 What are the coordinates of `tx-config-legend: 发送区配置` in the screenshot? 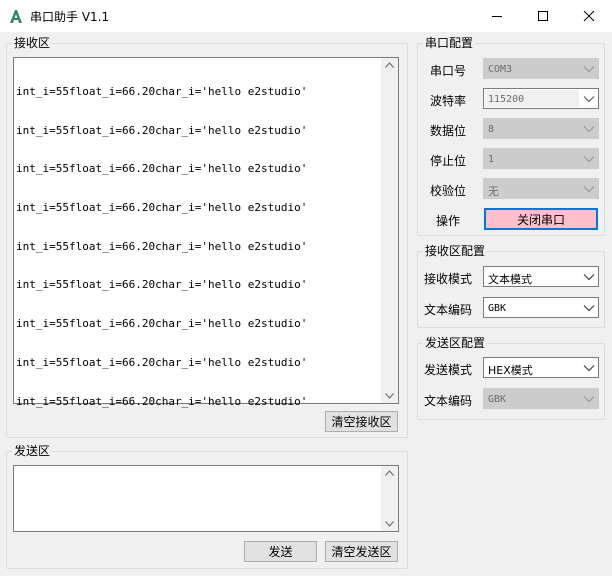 It's located at (455, 343).